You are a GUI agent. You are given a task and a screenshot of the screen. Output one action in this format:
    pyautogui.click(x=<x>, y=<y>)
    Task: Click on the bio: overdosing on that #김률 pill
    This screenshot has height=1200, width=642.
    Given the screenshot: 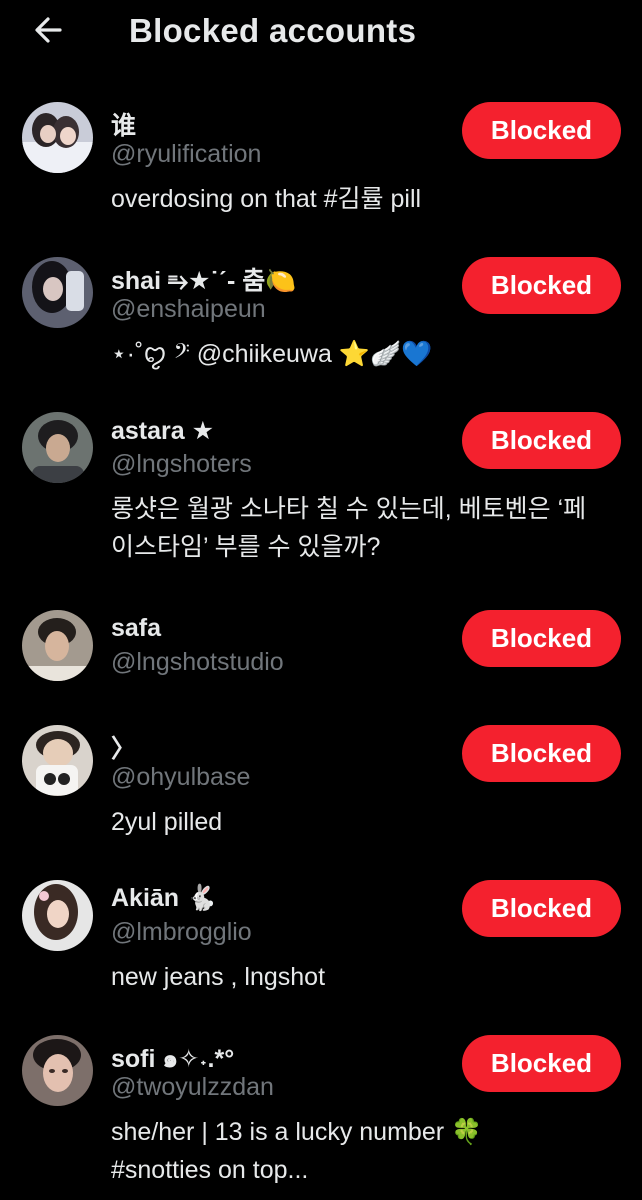 What is the action you would take?
    pyautogui.click(x=361, y=199)
    